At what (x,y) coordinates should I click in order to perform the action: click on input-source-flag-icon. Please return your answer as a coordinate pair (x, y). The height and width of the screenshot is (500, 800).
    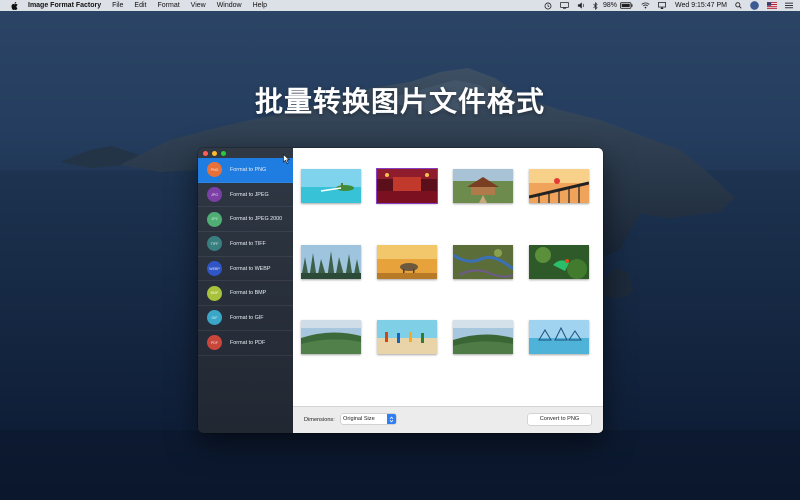
    Looking at the image, I should click on (772, 5).